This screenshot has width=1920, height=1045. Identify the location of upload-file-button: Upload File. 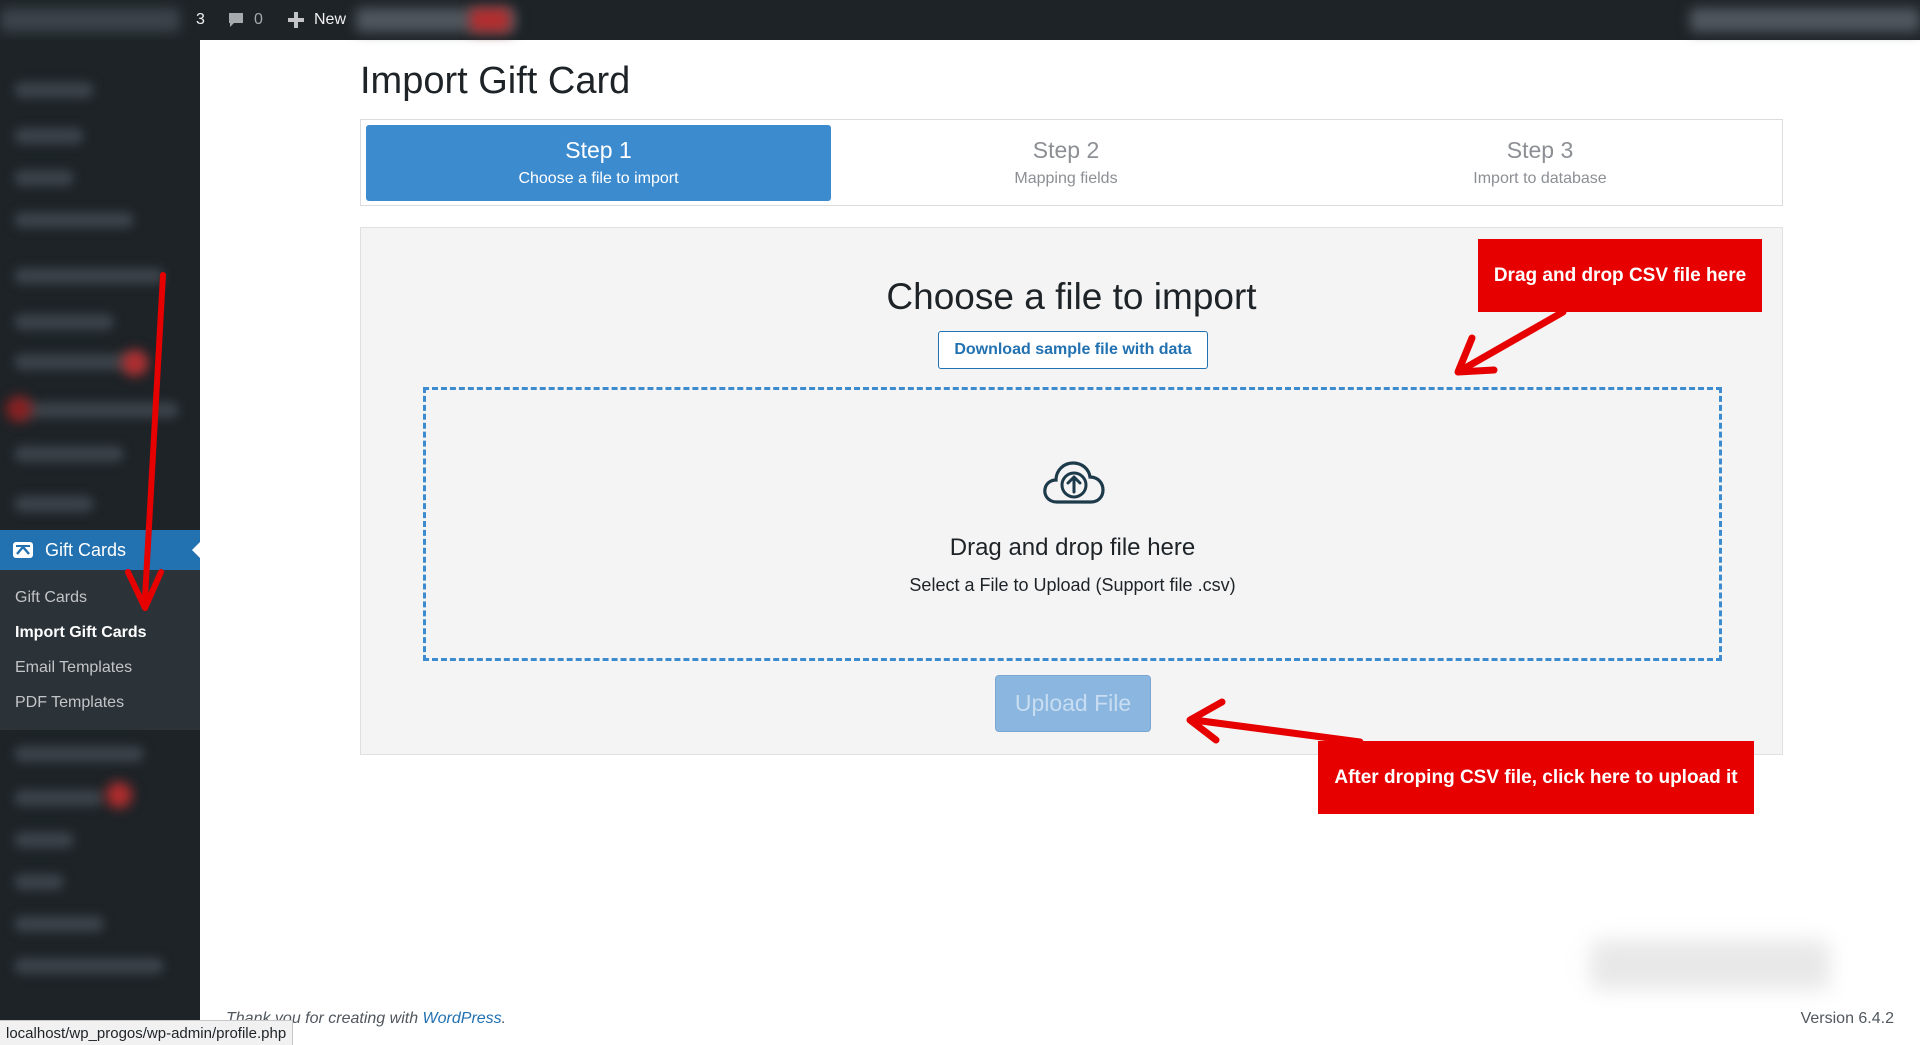
(1073, 703).